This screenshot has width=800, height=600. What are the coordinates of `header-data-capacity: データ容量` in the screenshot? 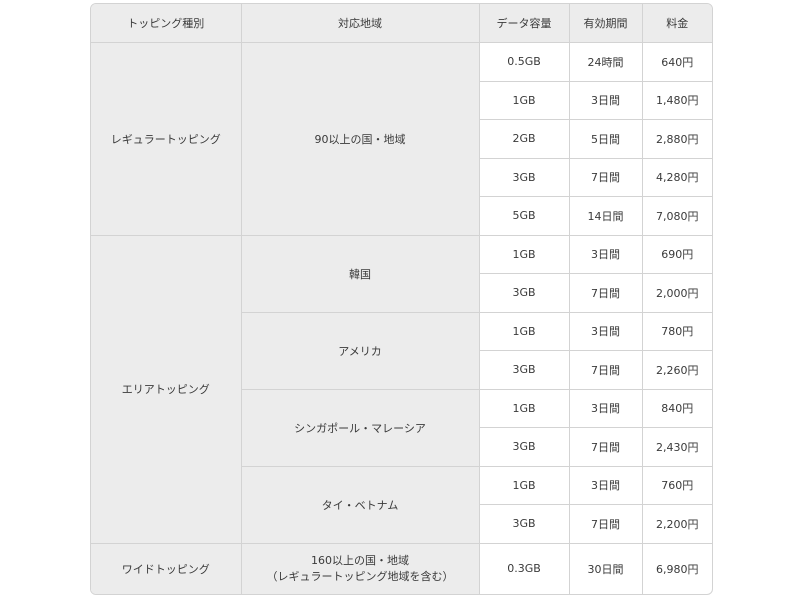 It's located at (524, 23).